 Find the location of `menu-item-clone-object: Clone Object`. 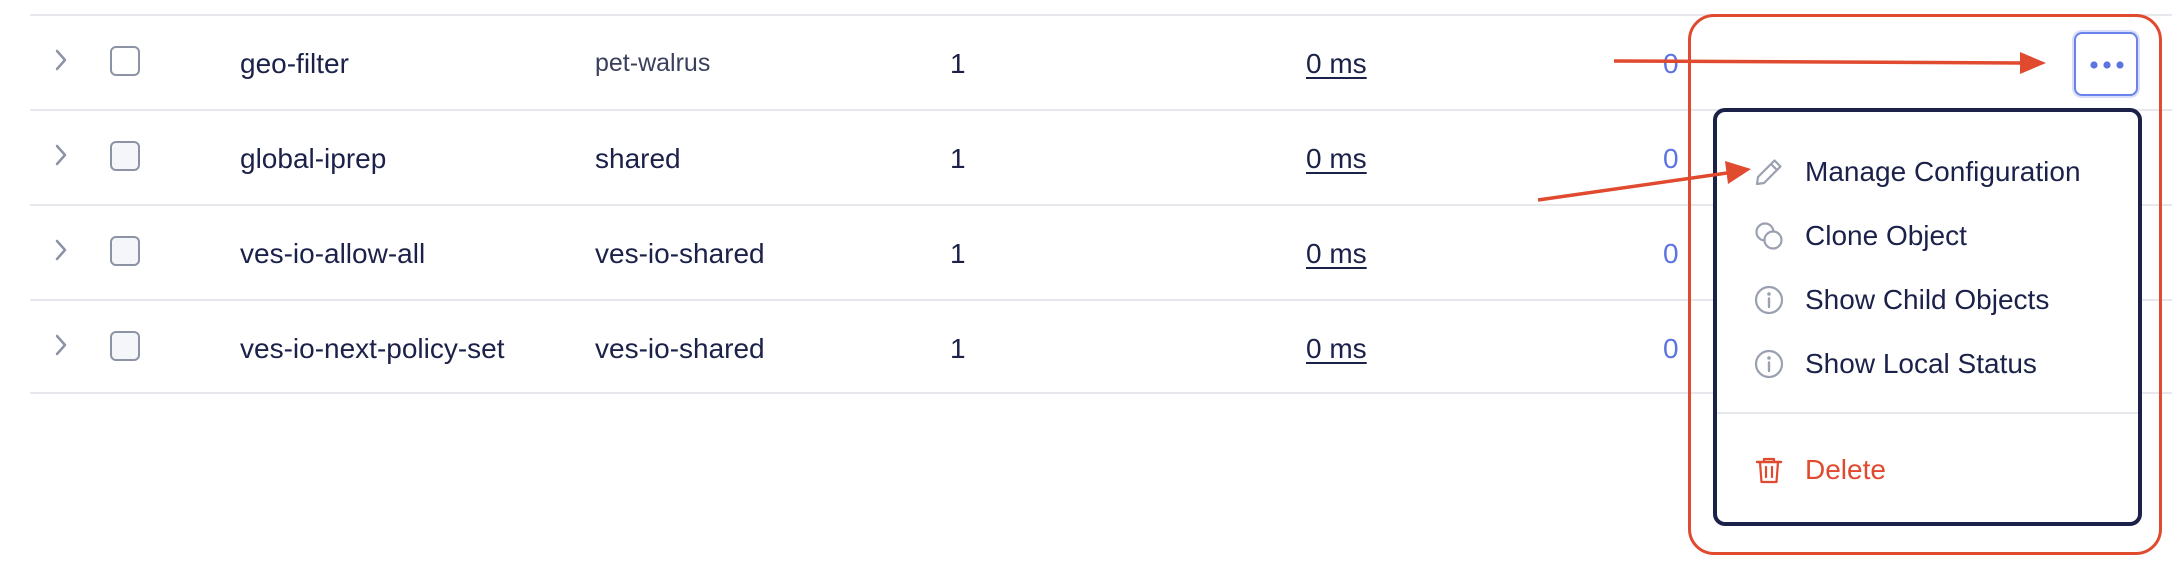

menu-item-clone-object: Clone Object is located at coordinates (1860, 236).